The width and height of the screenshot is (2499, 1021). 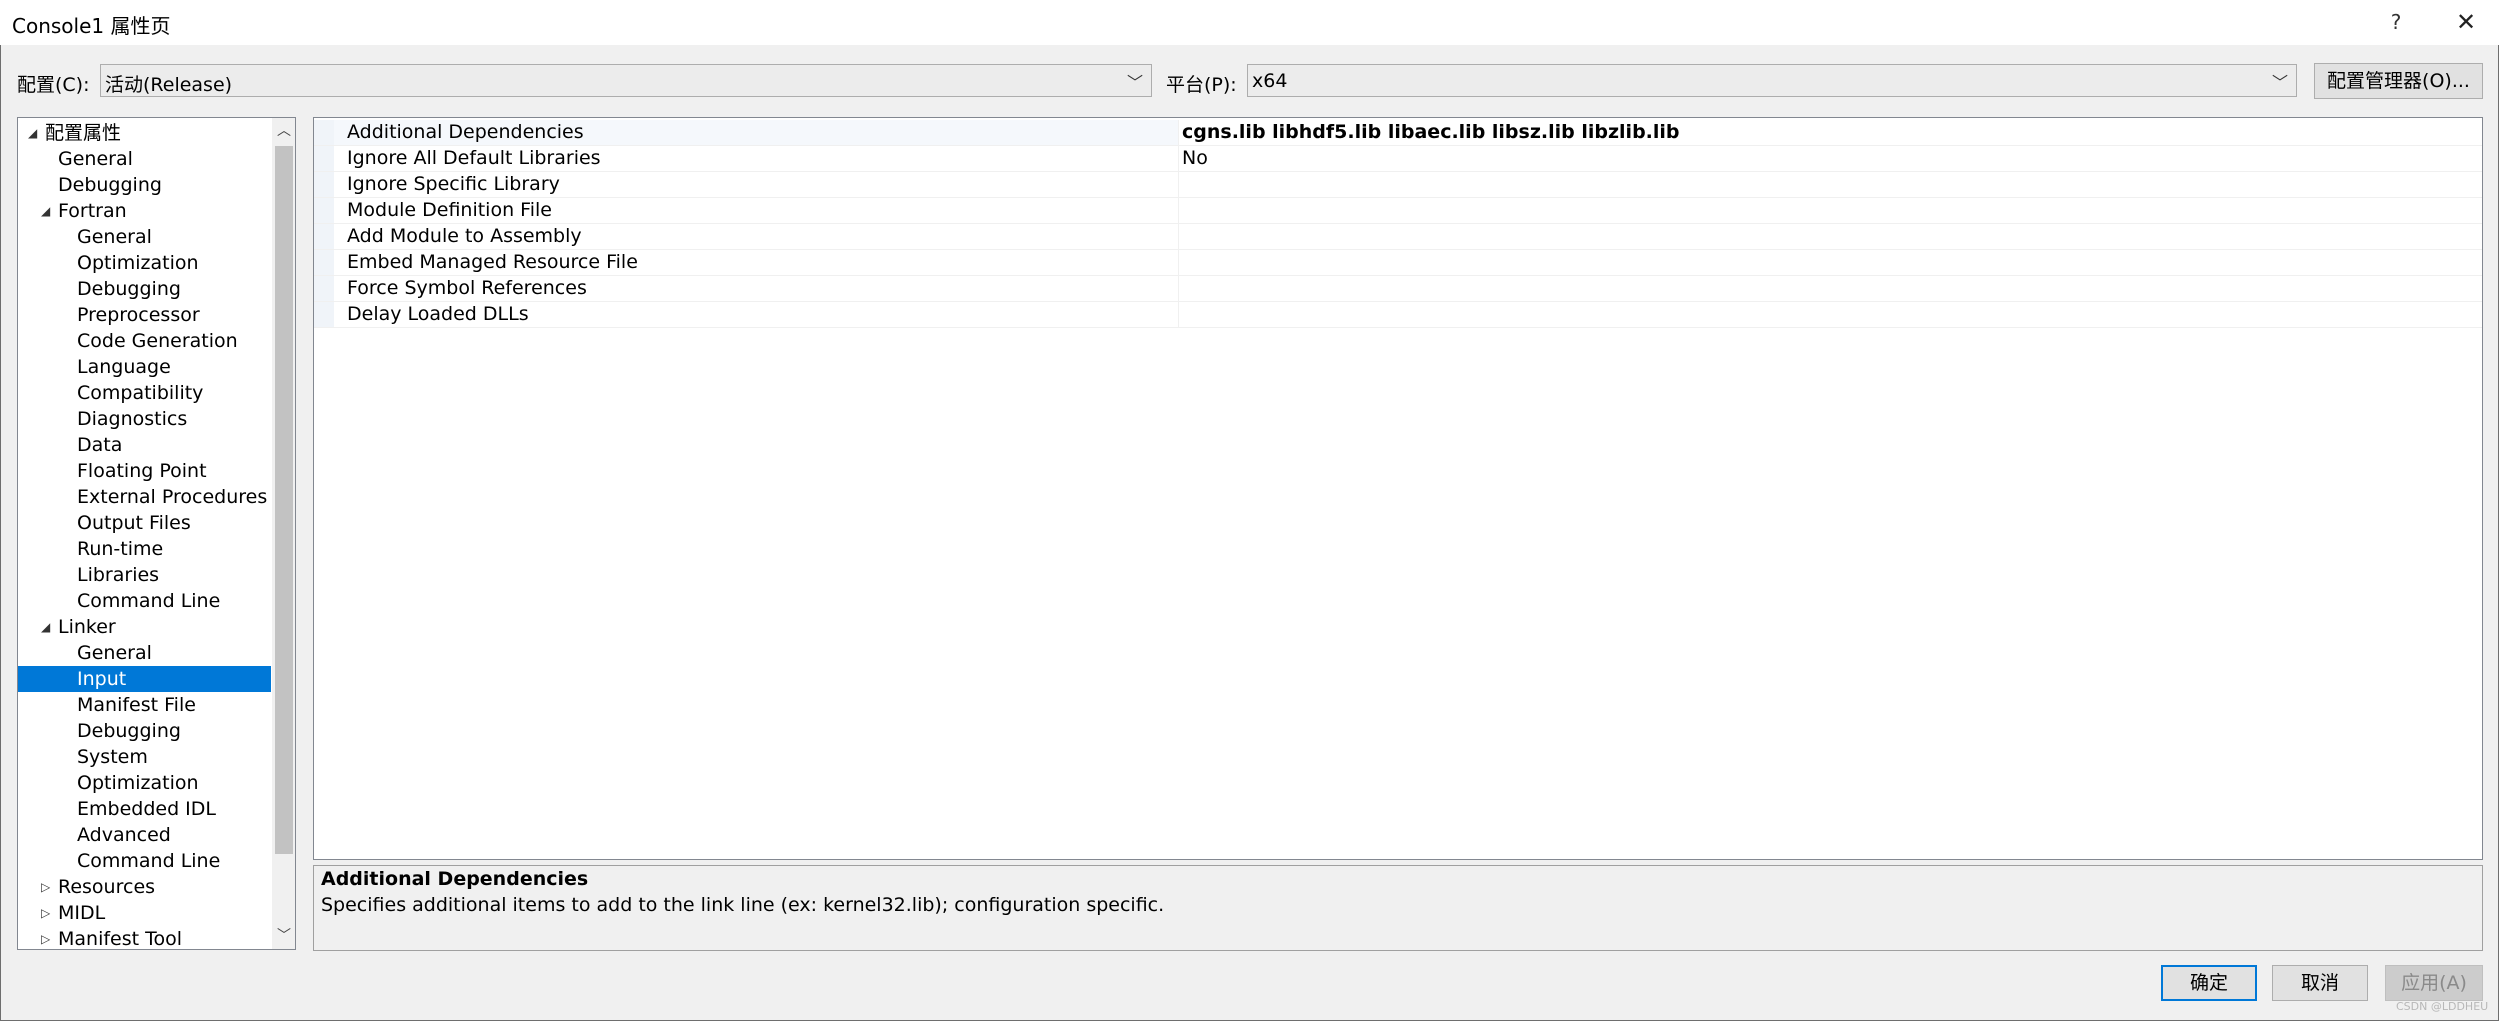 What do you see at coordinates (2396, 22) in the screenshot?
I see `help-button: ?` at bounding box center [2396, 22].